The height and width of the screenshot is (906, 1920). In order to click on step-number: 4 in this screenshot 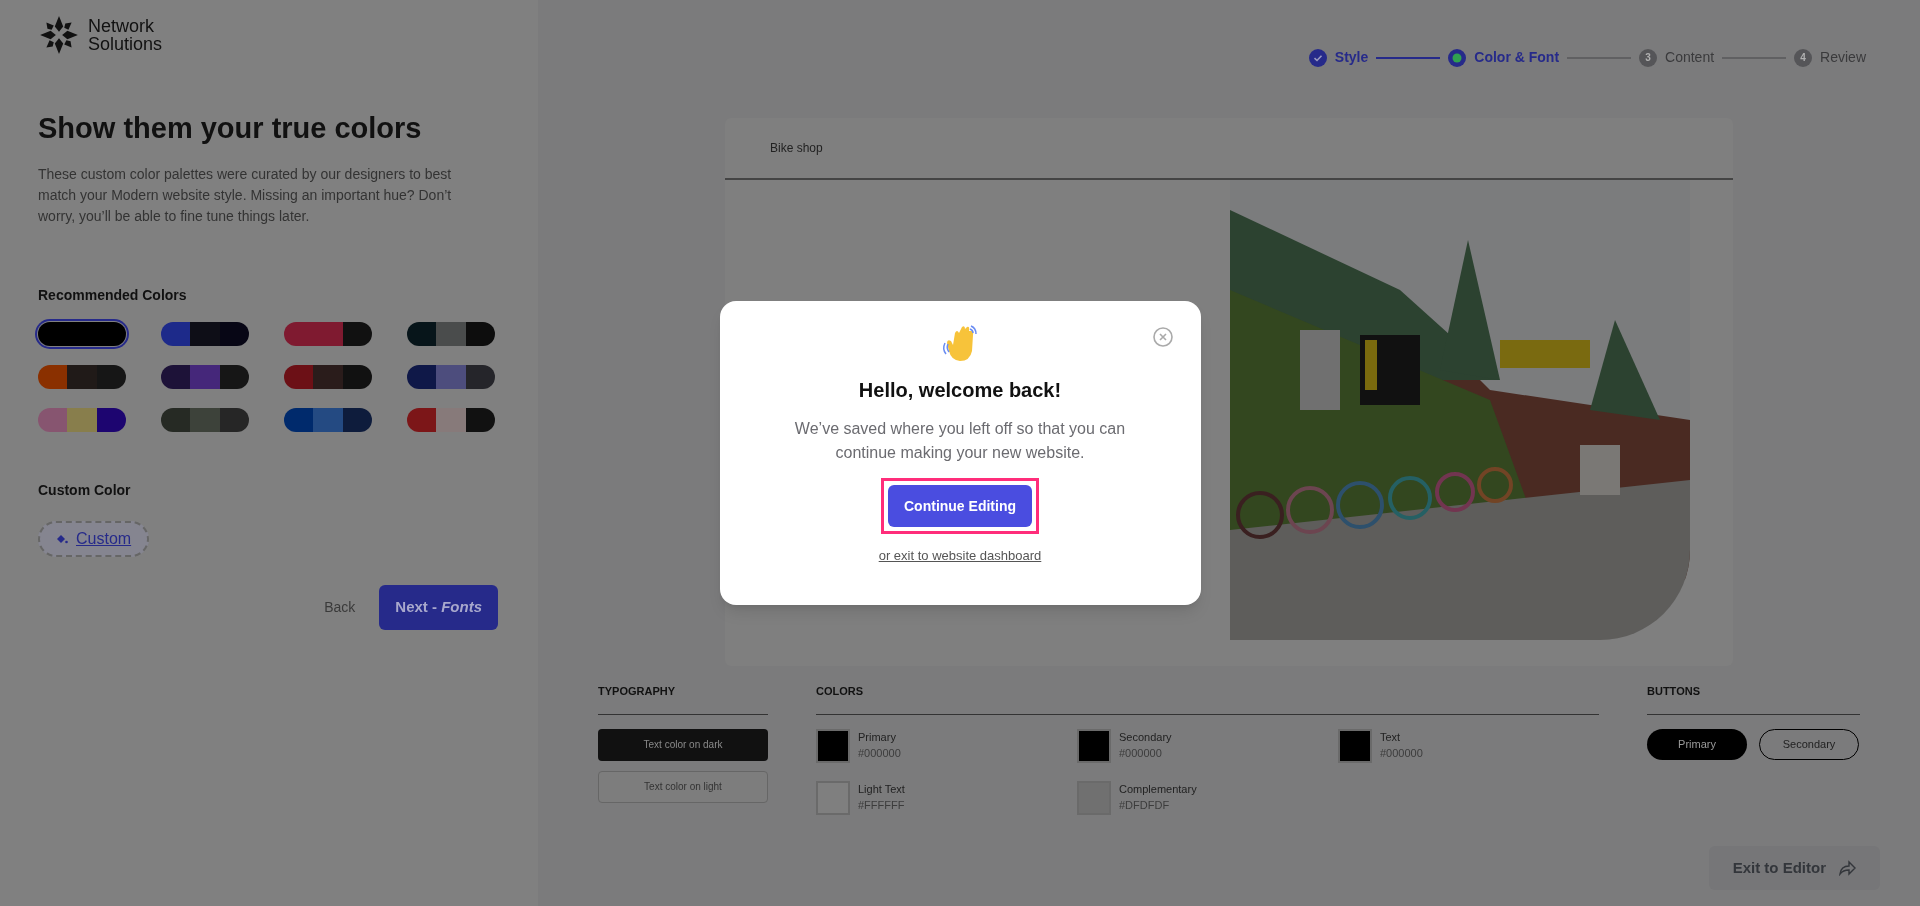, I will do `click(1803, 57)`.